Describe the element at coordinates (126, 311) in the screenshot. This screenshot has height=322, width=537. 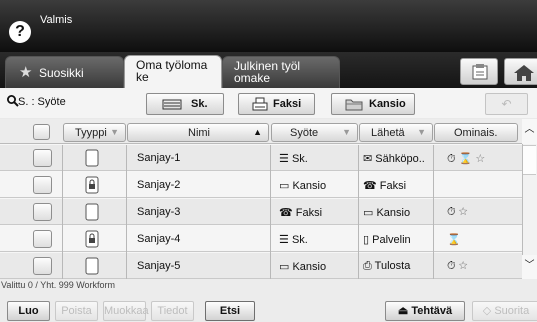
I see `edit-button: Muokkaa` at that location.